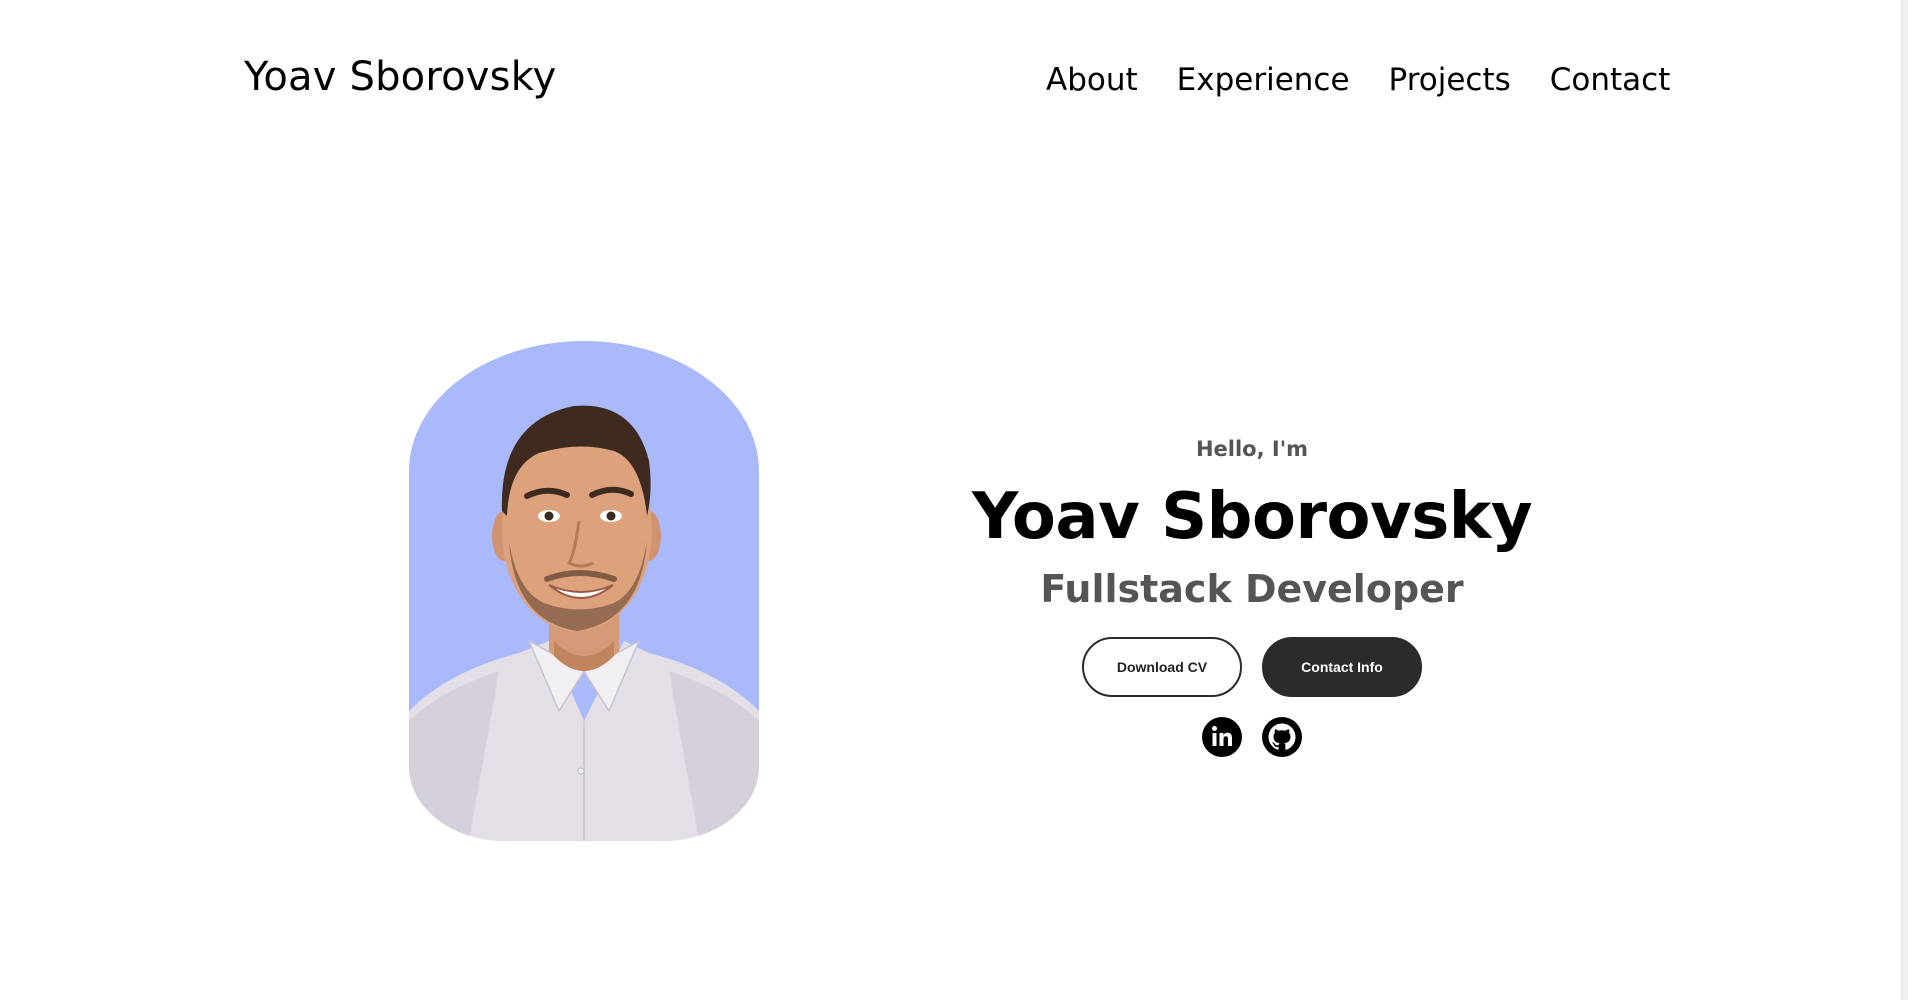 The height and width of the screenshot is (1000, 1908). I want to click on github-icon, so click(1282, 737).